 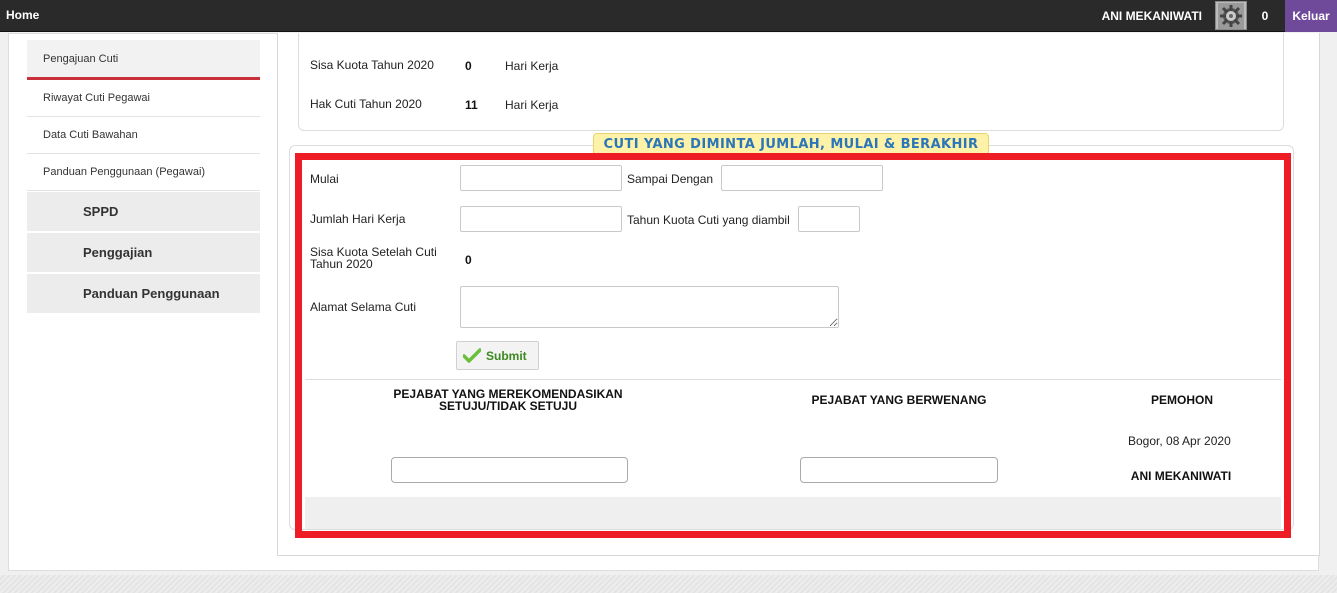 I want to click on tahun-kuota-input, so click(x=829, y=219).